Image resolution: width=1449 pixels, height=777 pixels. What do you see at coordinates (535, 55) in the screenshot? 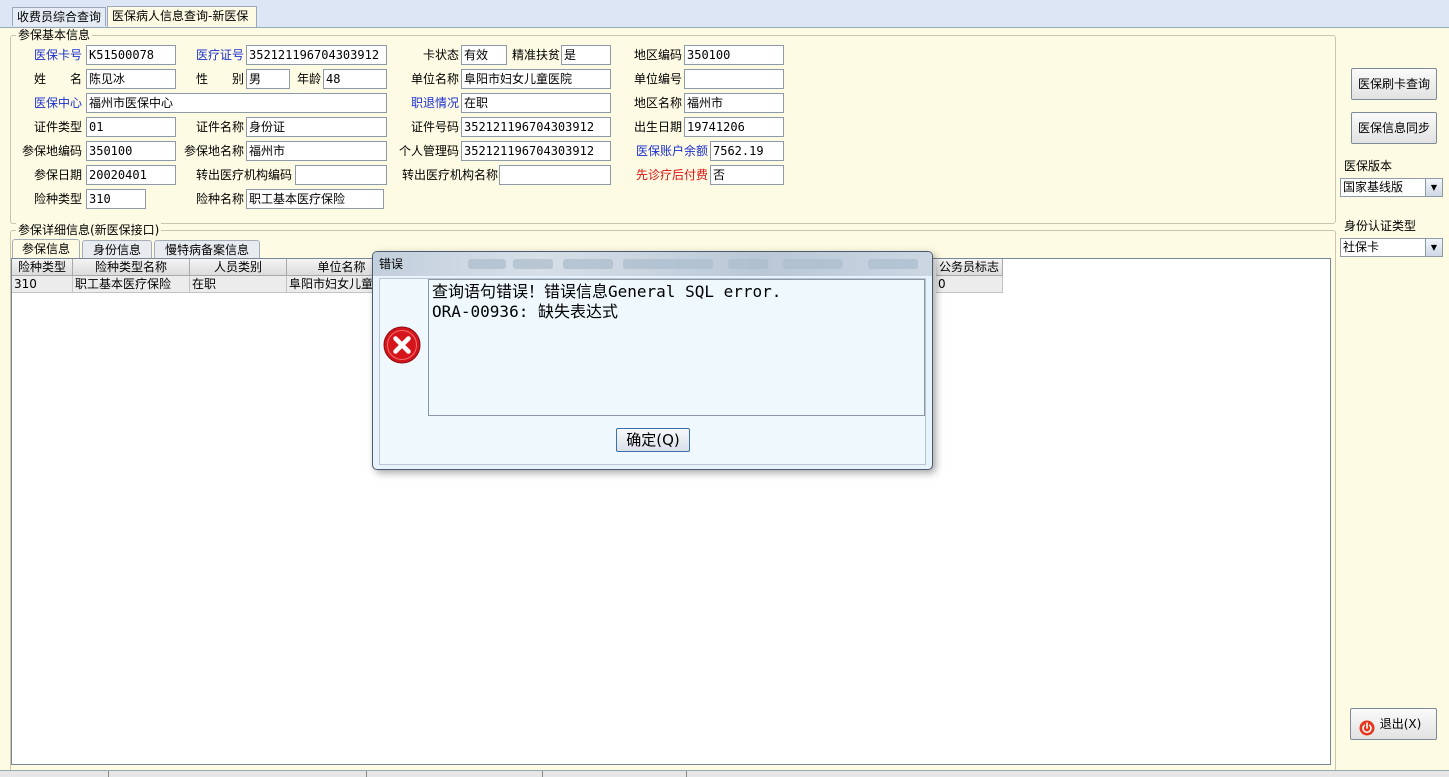
I see `poverty-label: 精准扶贫` at bounding box center [535, 55].